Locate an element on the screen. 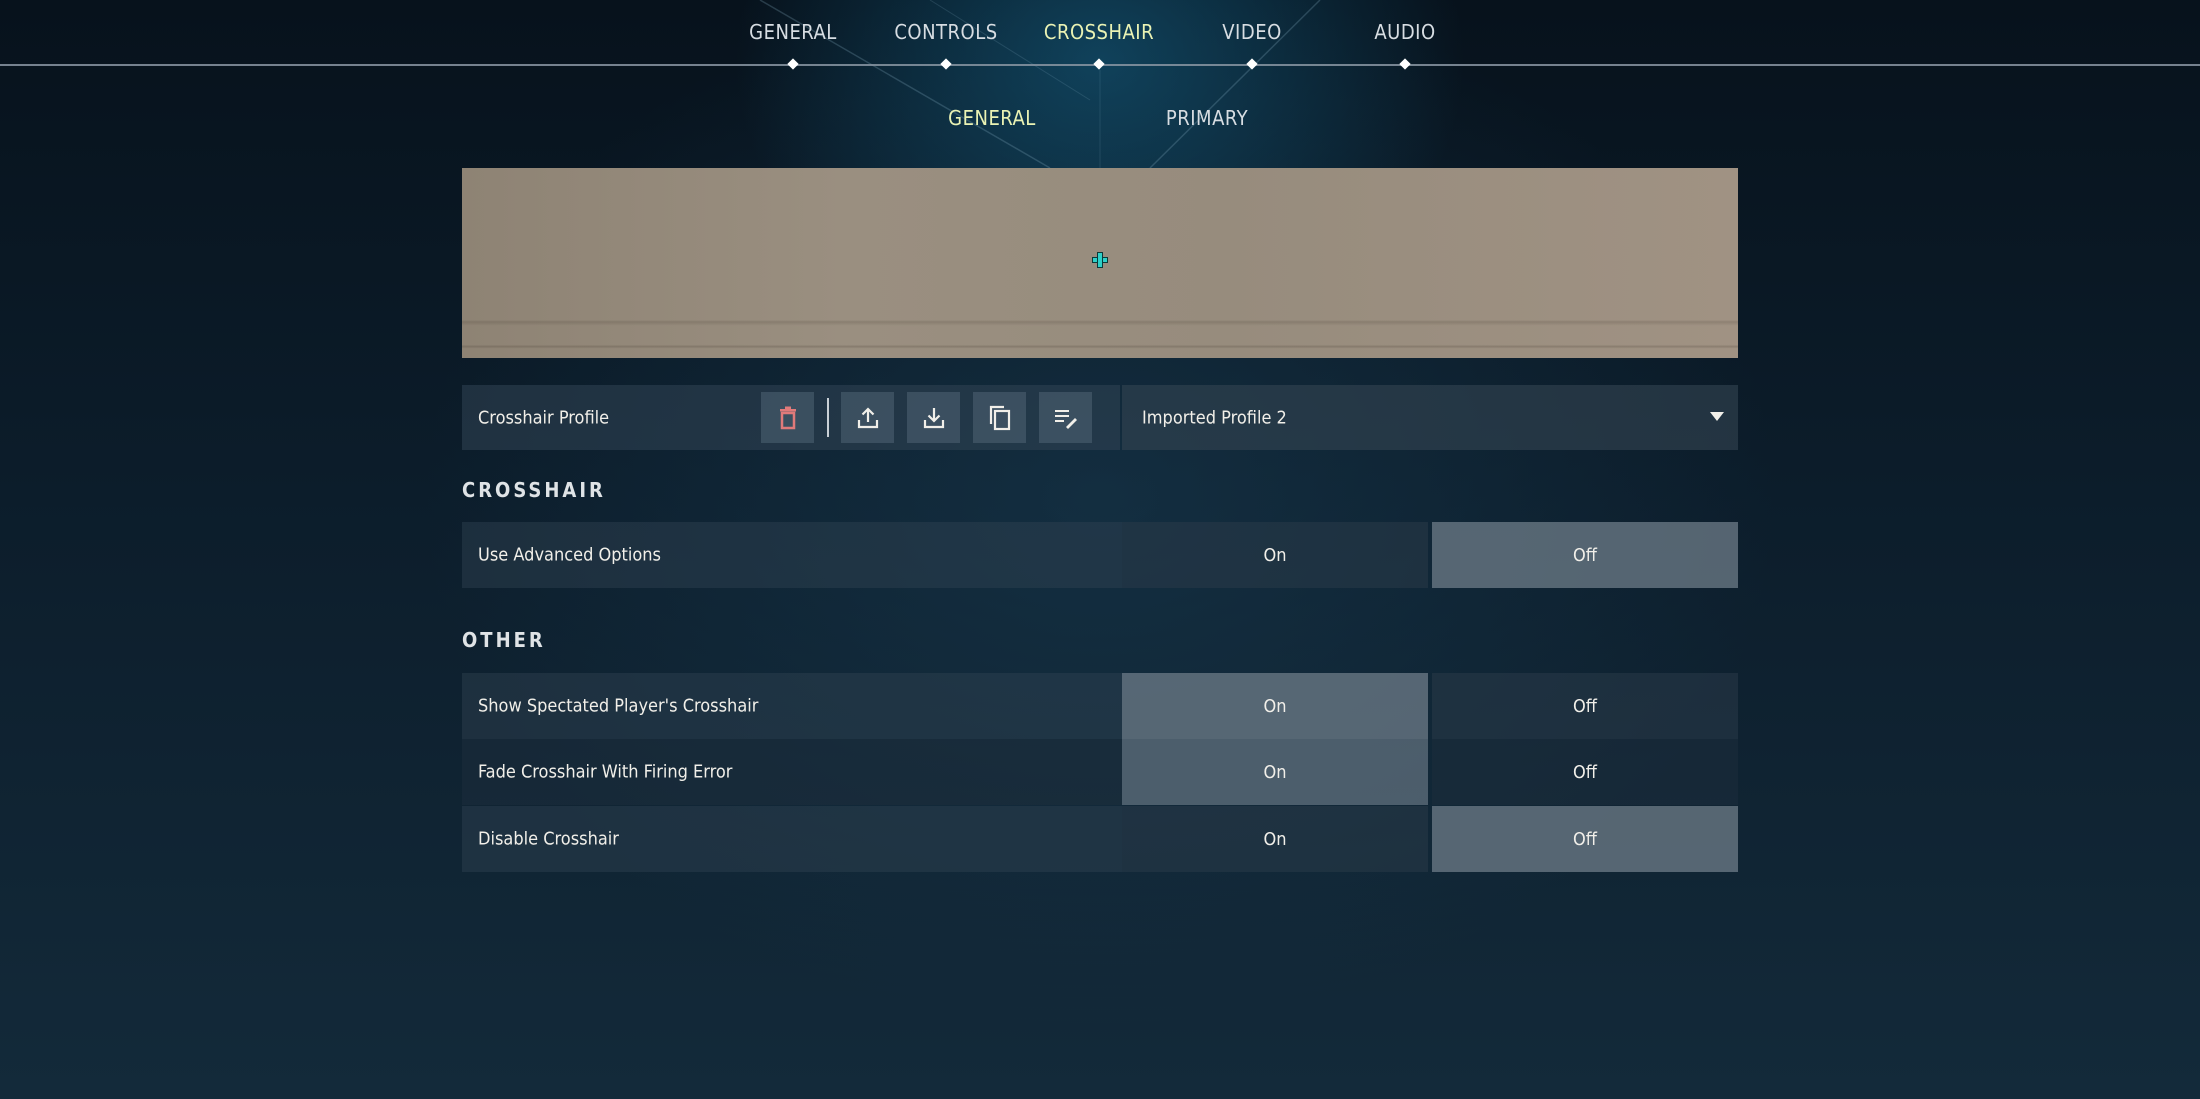 Image resolution: width=2200 pixels, height=1099 pixels. section-title-other: OTHER is located at coordinates (504, 640).